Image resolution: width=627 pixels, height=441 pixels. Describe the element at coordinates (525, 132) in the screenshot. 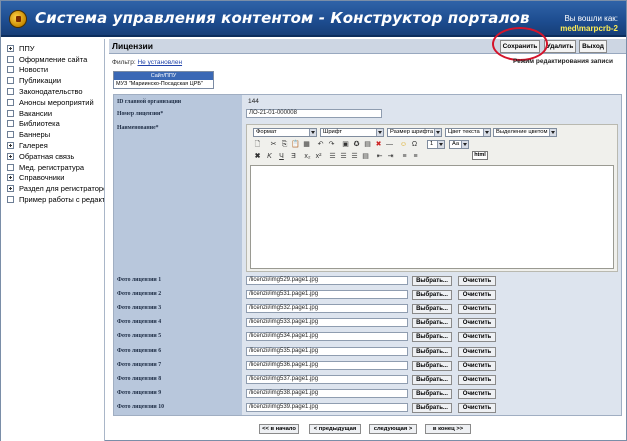

I see `highlight-select: Выделение цветом` at that location.